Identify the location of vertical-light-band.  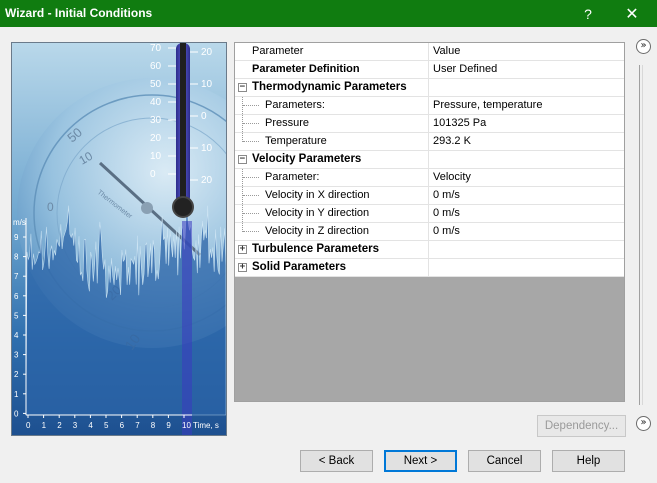
(187, 328).